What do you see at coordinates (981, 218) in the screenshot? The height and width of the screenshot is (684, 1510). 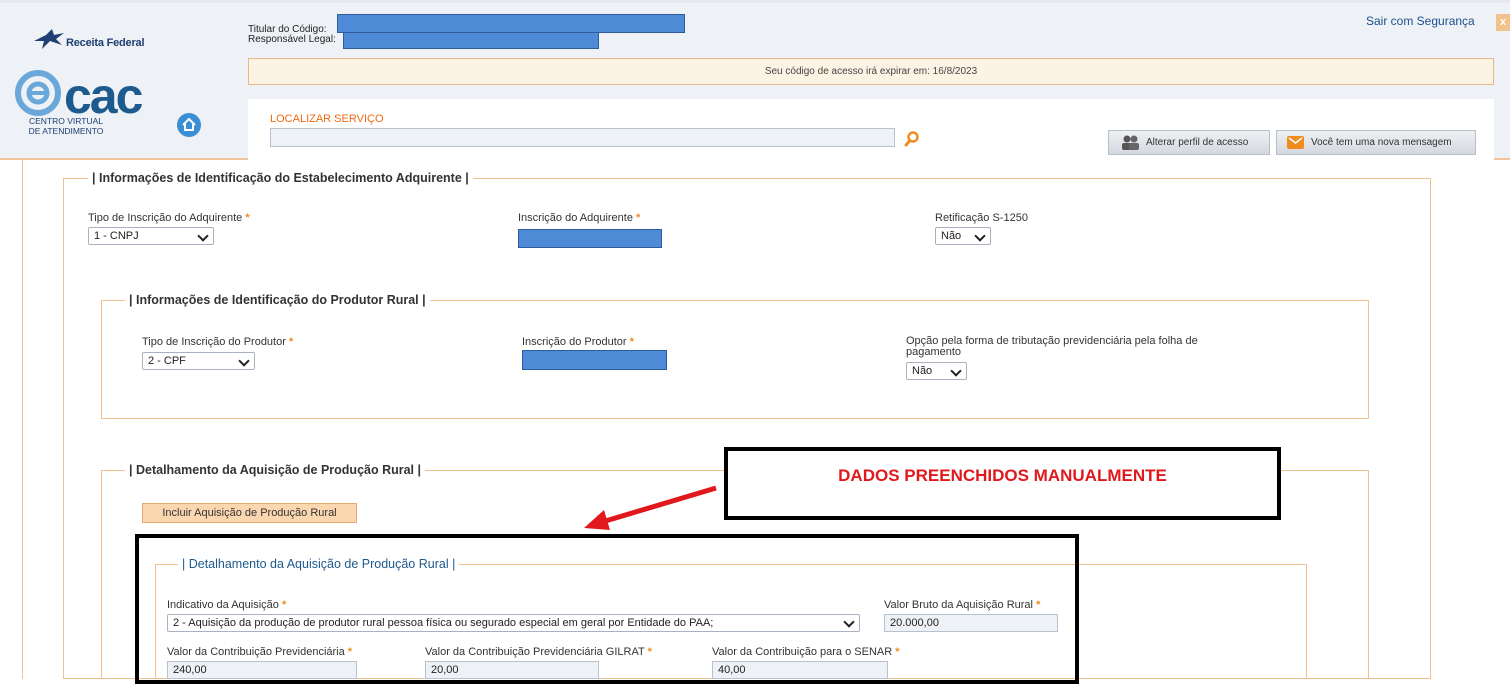 I see `retificacao-label: Retificação S-1250` at bounding box center [981, 218].